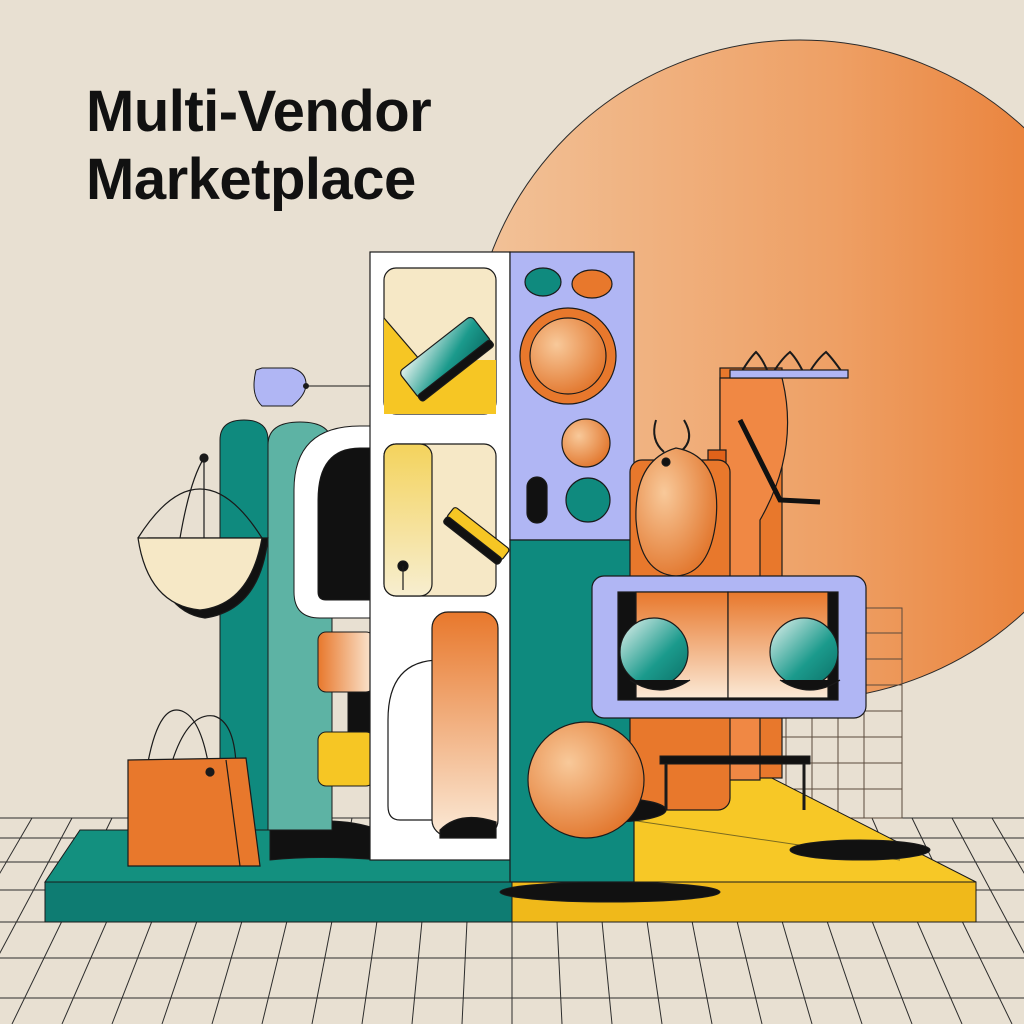 This screenshot has width=1024, height=1024. What do you see at coordinates (259, 111) in the screenshot?
I see `title-line-1: Multi-Vendor` at bounding box center [259, 111].